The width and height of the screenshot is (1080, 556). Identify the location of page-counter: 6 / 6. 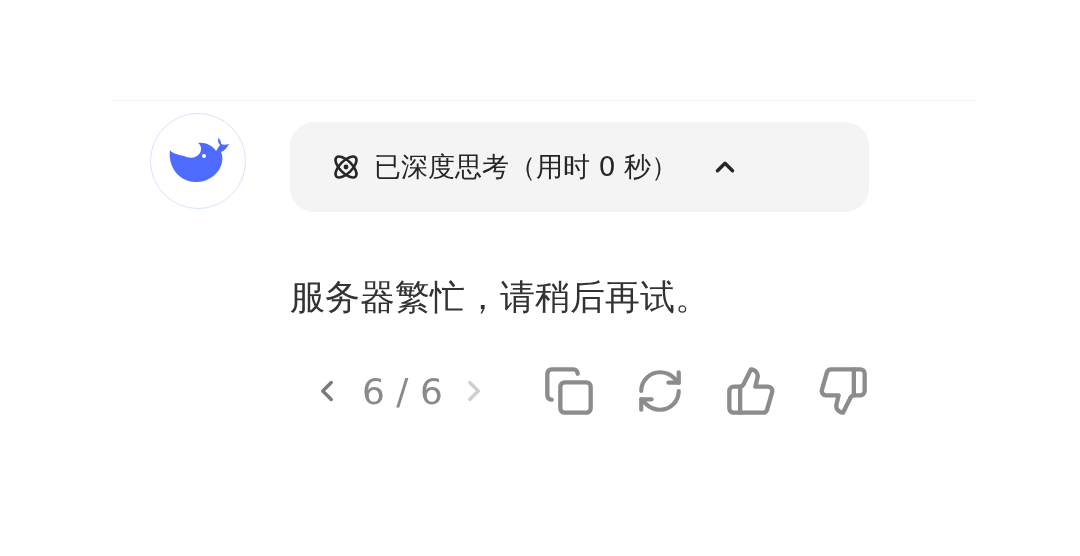
(402, 391).